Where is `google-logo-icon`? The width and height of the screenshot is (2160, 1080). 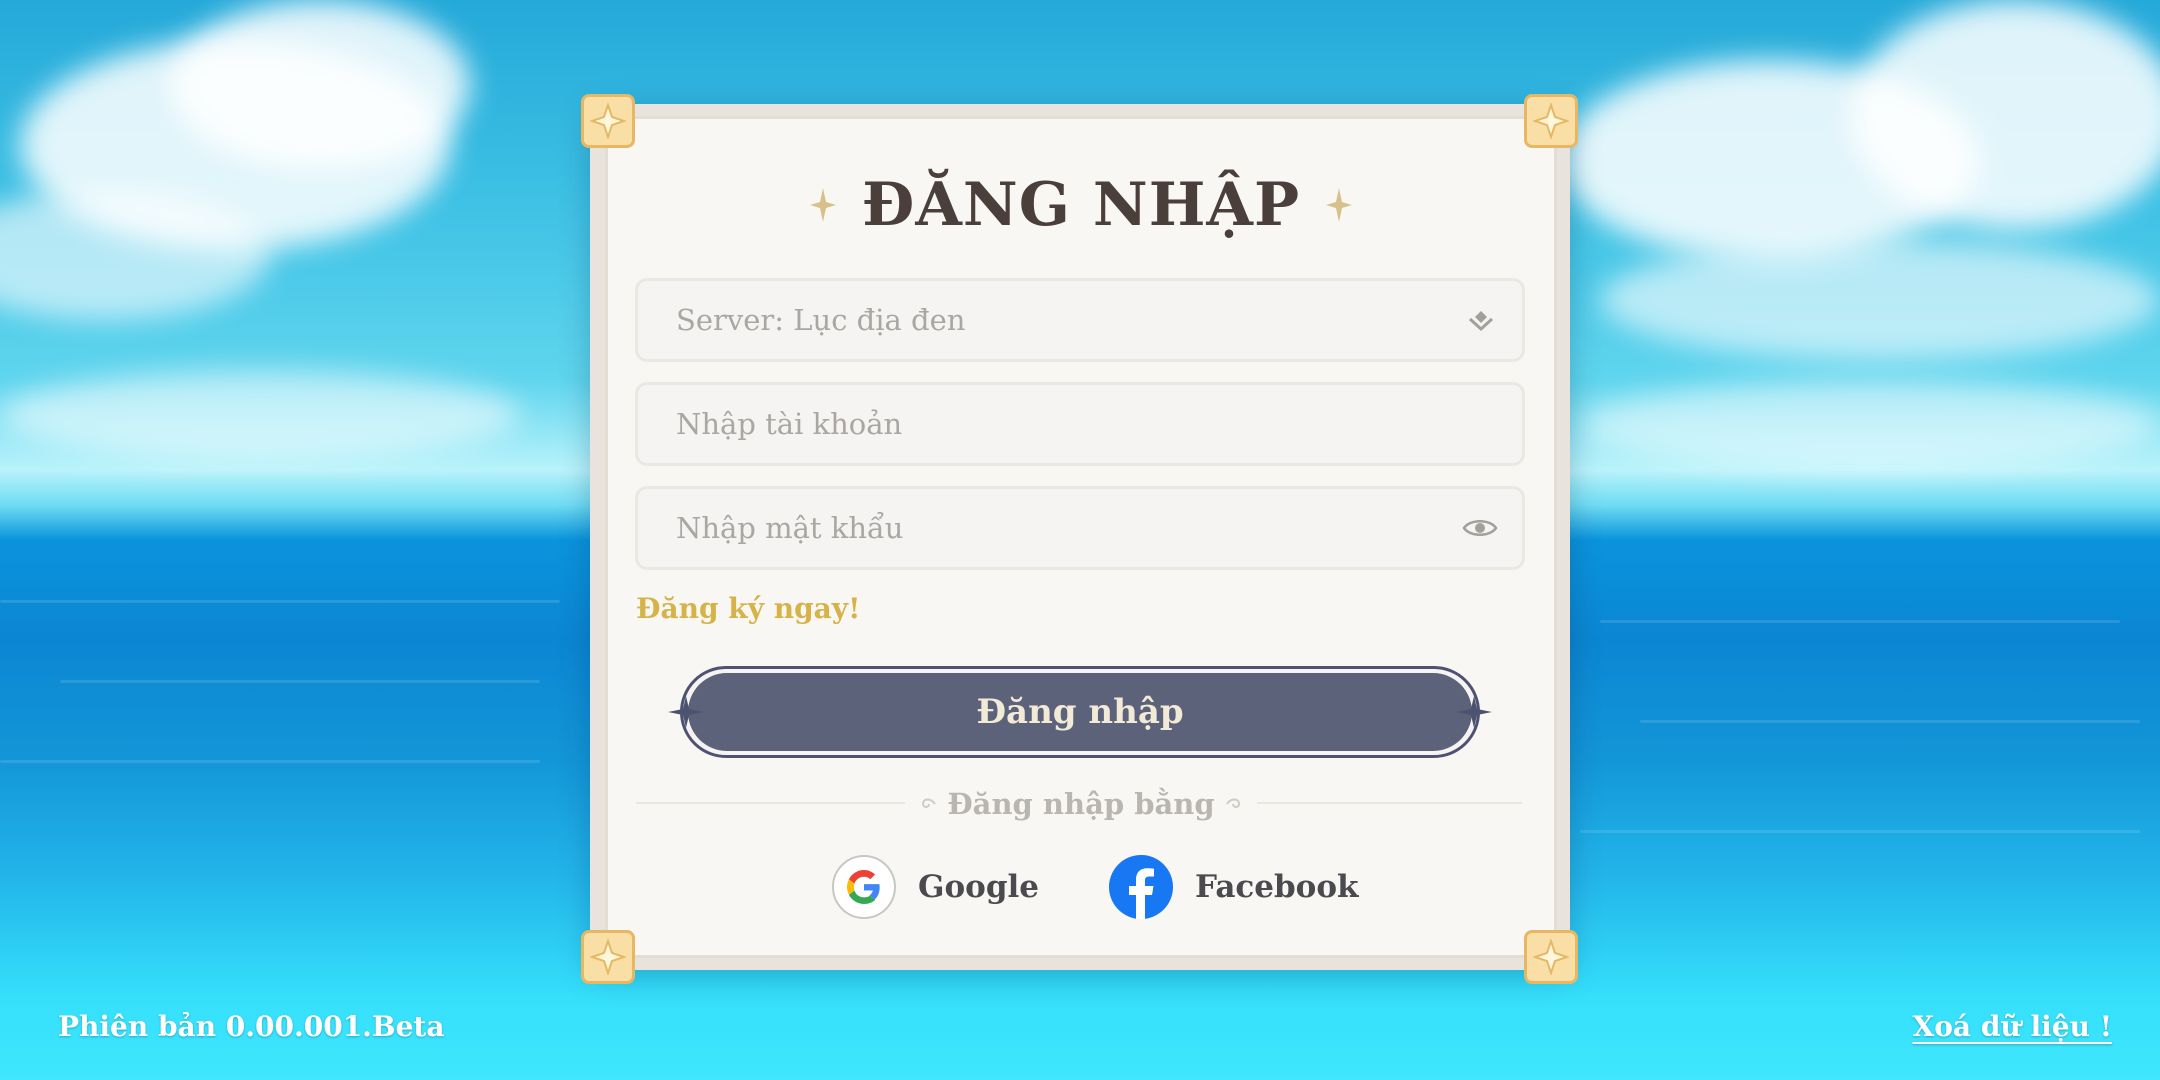
google-logo-icon is located at coordinates (864, 887).